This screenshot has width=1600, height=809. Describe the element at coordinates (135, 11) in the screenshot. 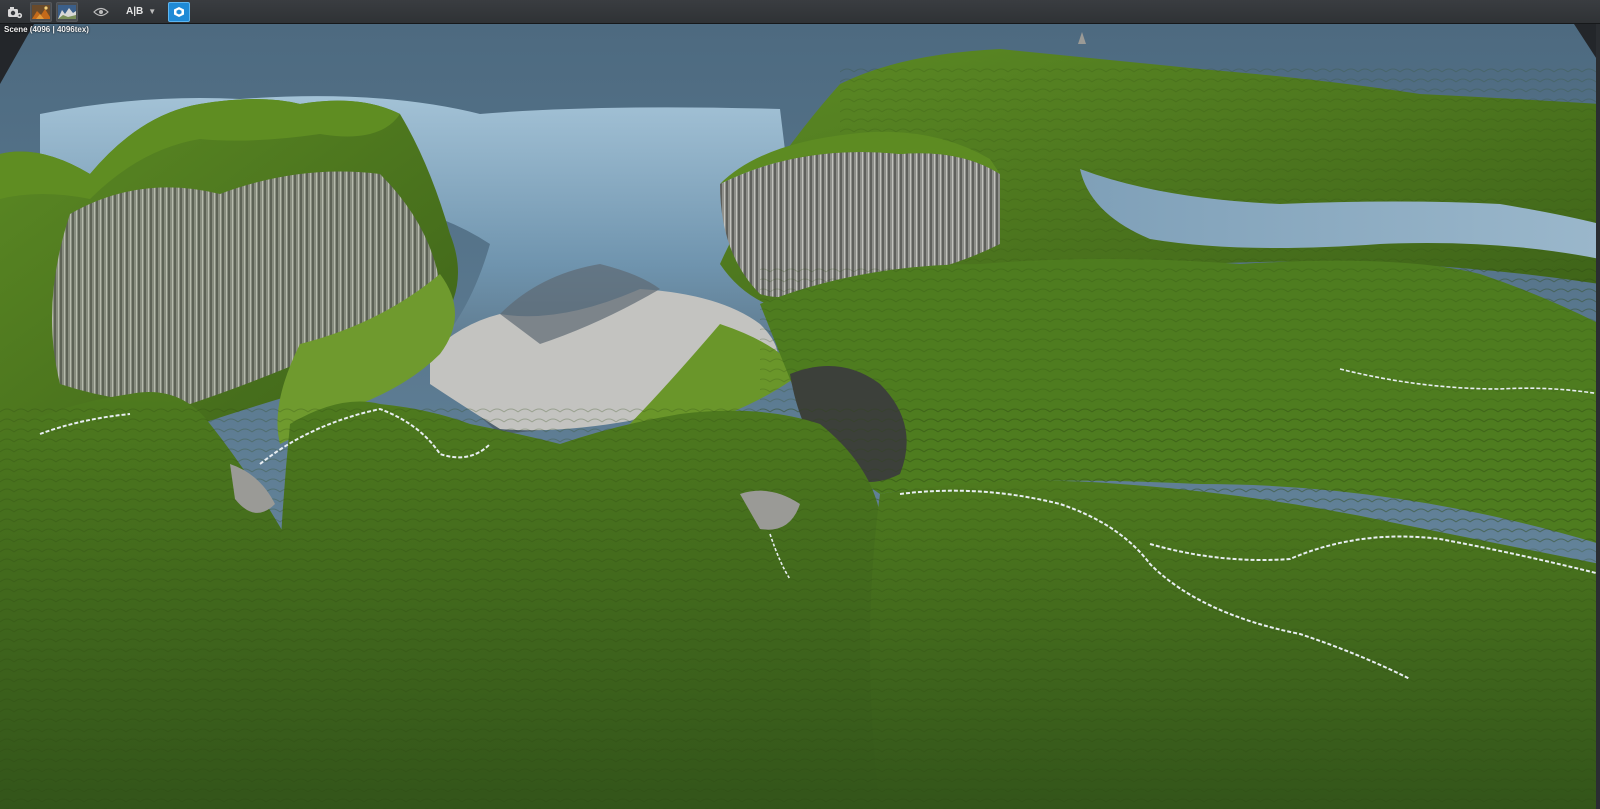

I see `ab-compare-label: A|B` at that location.